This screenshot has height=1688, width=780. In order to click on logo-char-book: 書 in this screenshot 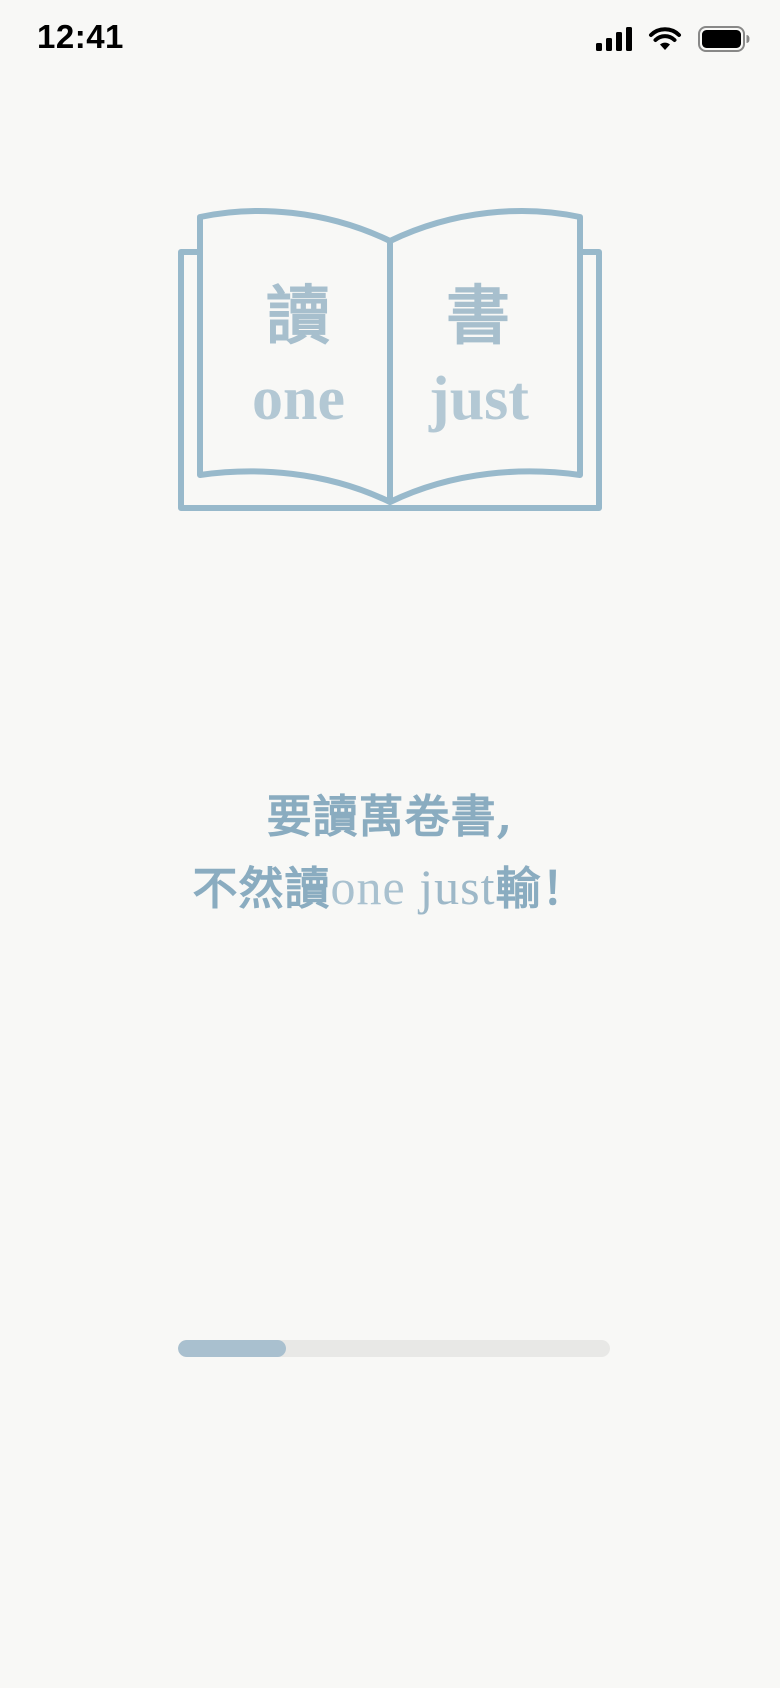, I will do `click(478, 316)`.